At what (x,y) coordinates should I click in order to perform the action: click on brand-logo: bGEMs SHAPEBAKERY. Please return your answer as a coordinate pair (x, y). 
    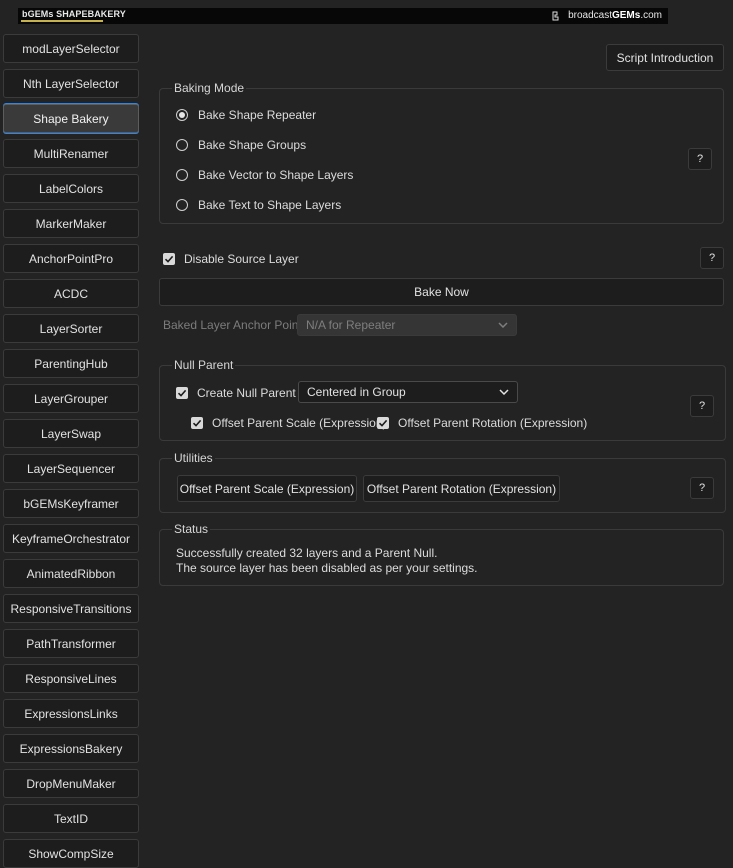
    Looking at the image, I should click on (72, 16).